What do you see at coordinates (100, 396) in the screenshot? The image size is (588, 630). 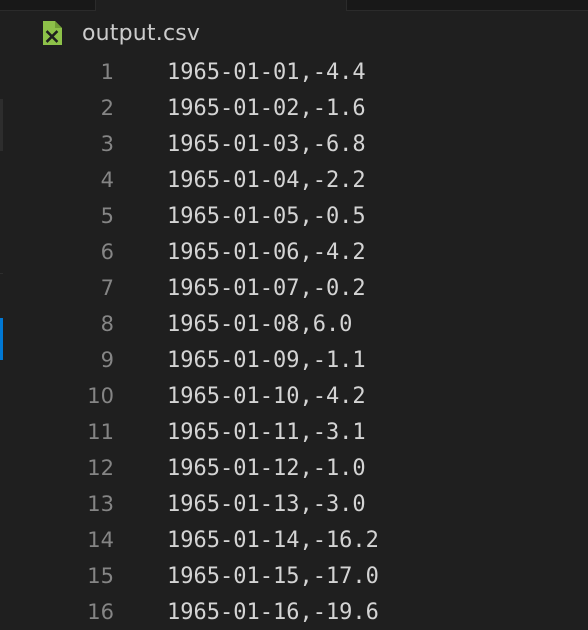 I see `line-number: 10` at bounding box center [100, 396].